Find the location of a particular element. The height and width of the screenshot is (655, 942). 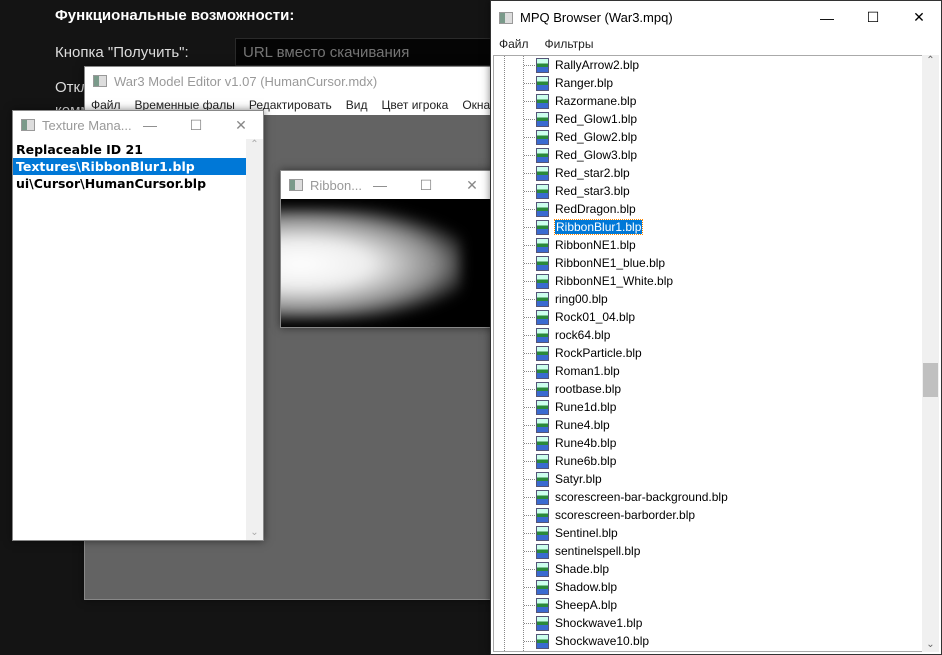

file-item: Rune4b.blp is located at coordinates (555, 443).